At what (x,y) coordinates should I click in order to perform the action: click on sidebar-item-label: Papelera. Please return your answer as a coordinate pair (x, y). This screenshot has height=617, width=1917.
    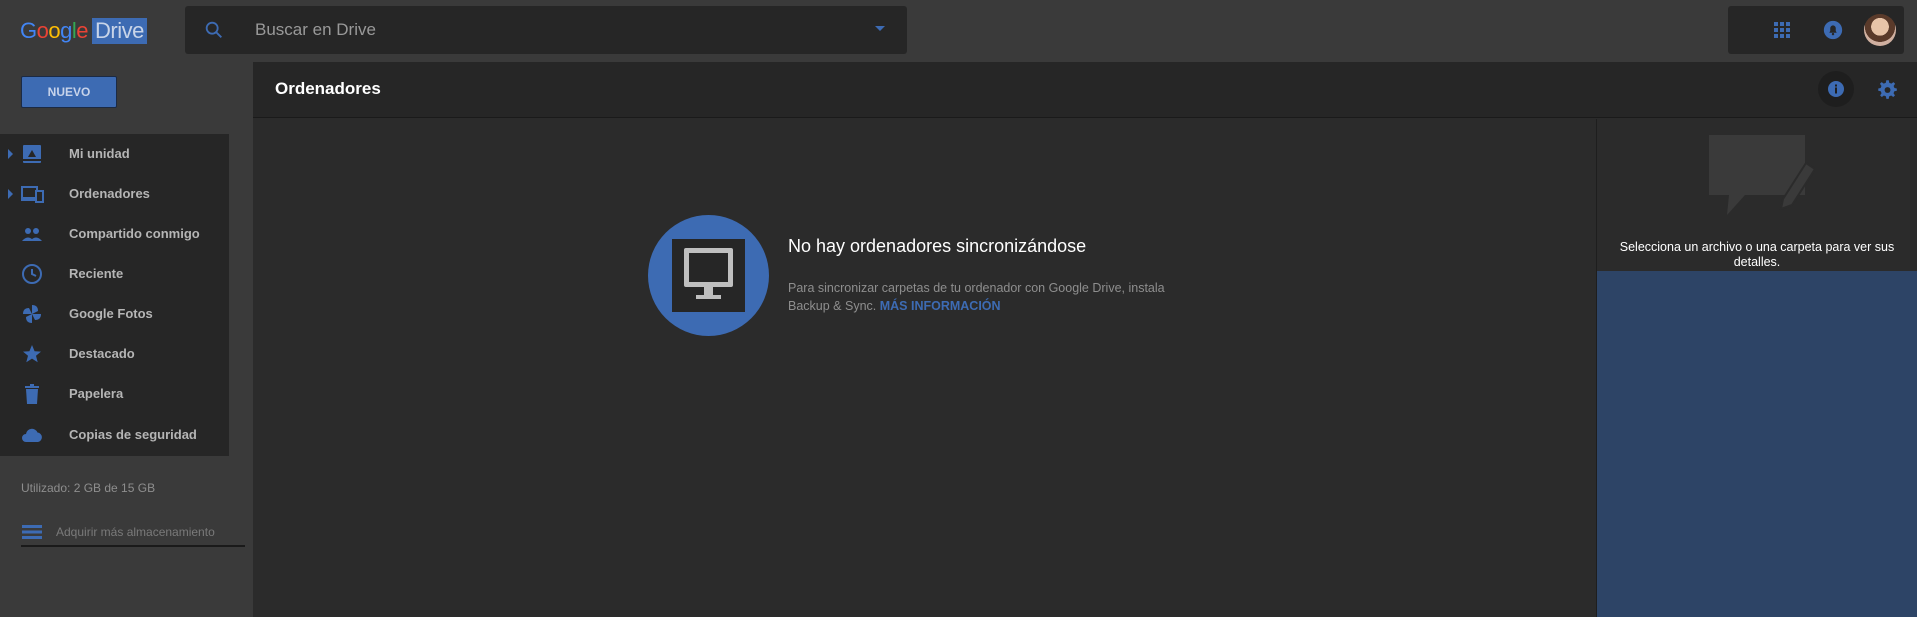
    Looking at the image, I should click on (96, 393).